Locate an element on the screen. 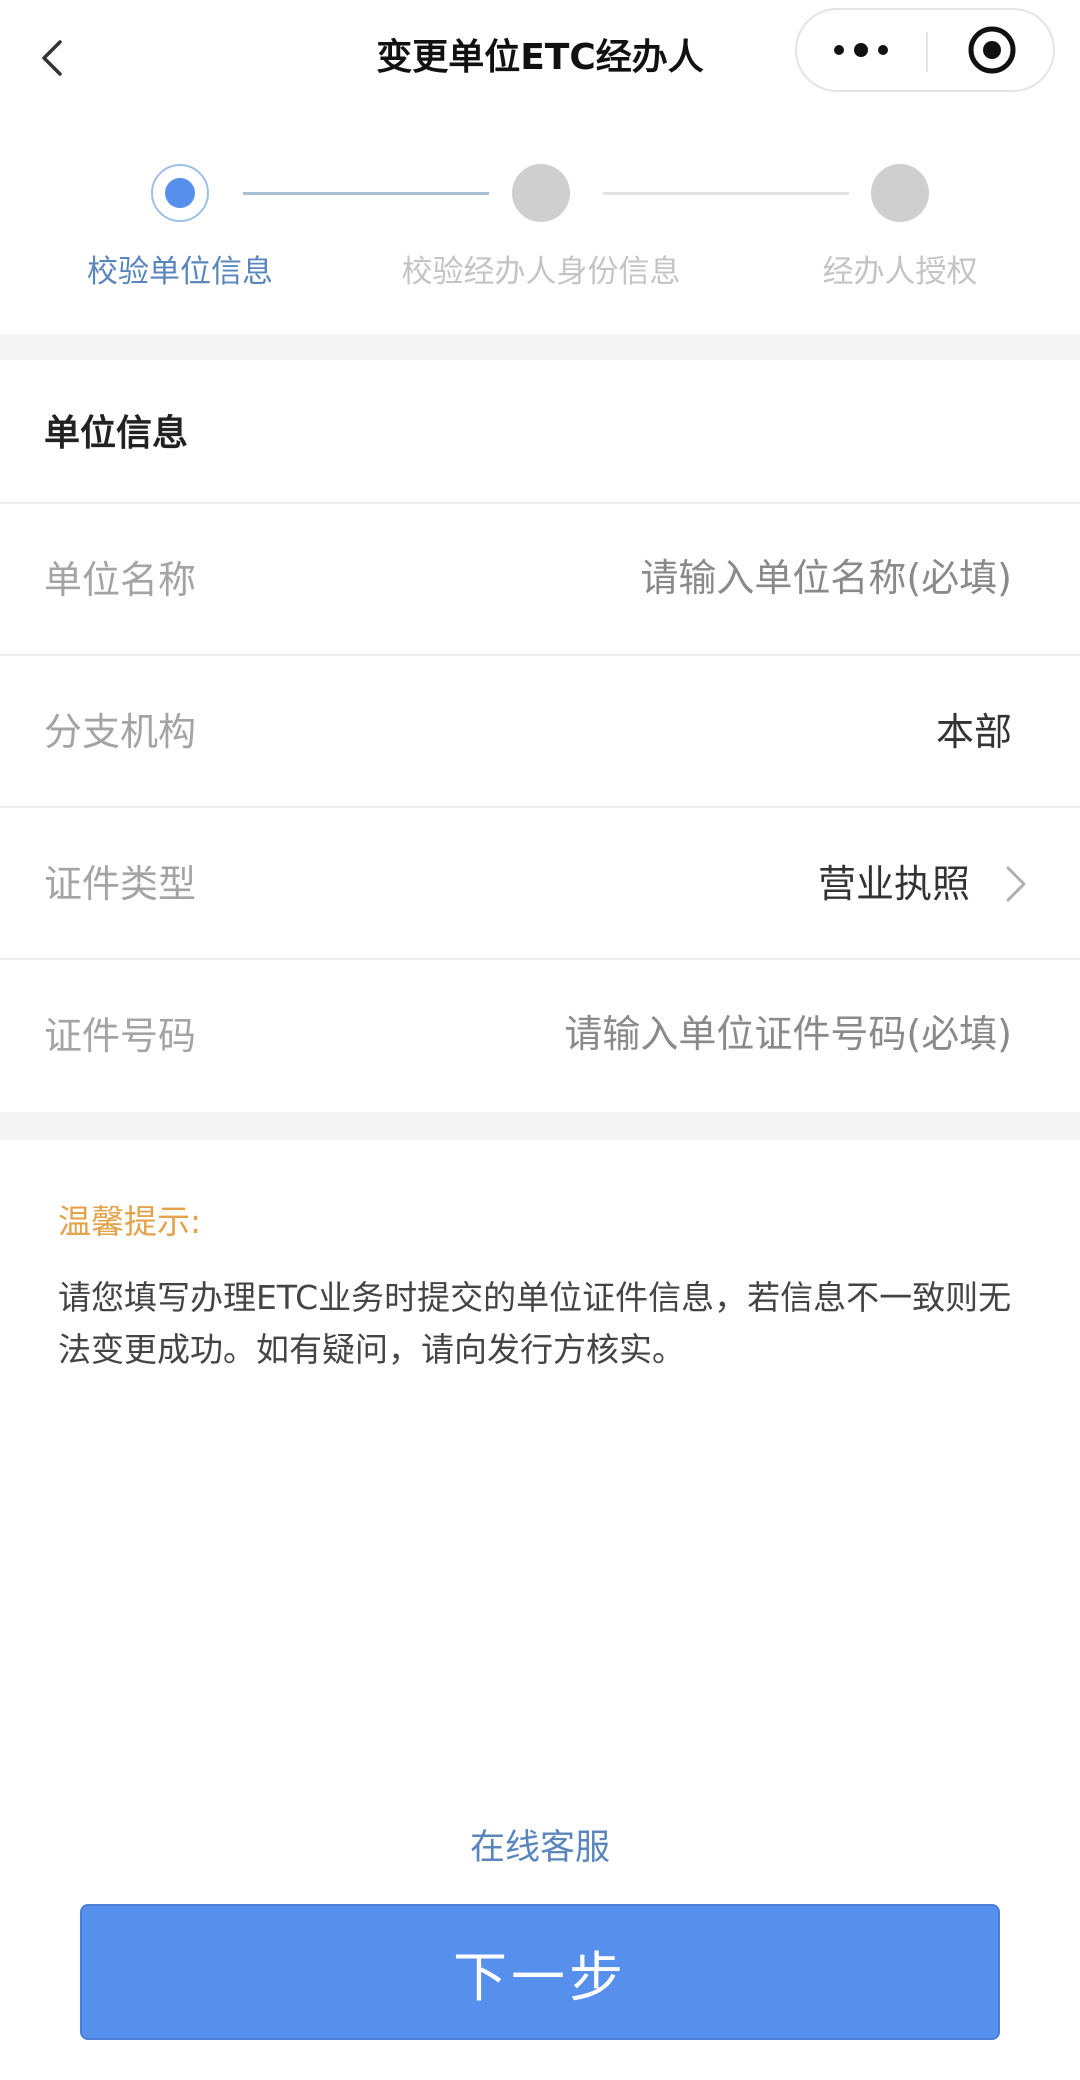 Image resolution: width=1080 pixels, height=2080 pixels. next-step-button: 下一步 is located at coordinates (540, 1972).